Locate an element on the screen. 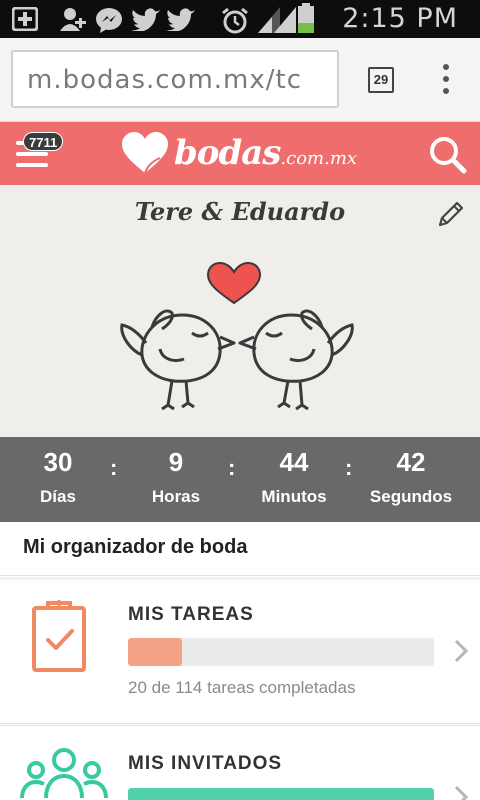 This screenshot has width=480, height=800. guests-title: MIS INVITADOS is located at coordinates (205, 763).